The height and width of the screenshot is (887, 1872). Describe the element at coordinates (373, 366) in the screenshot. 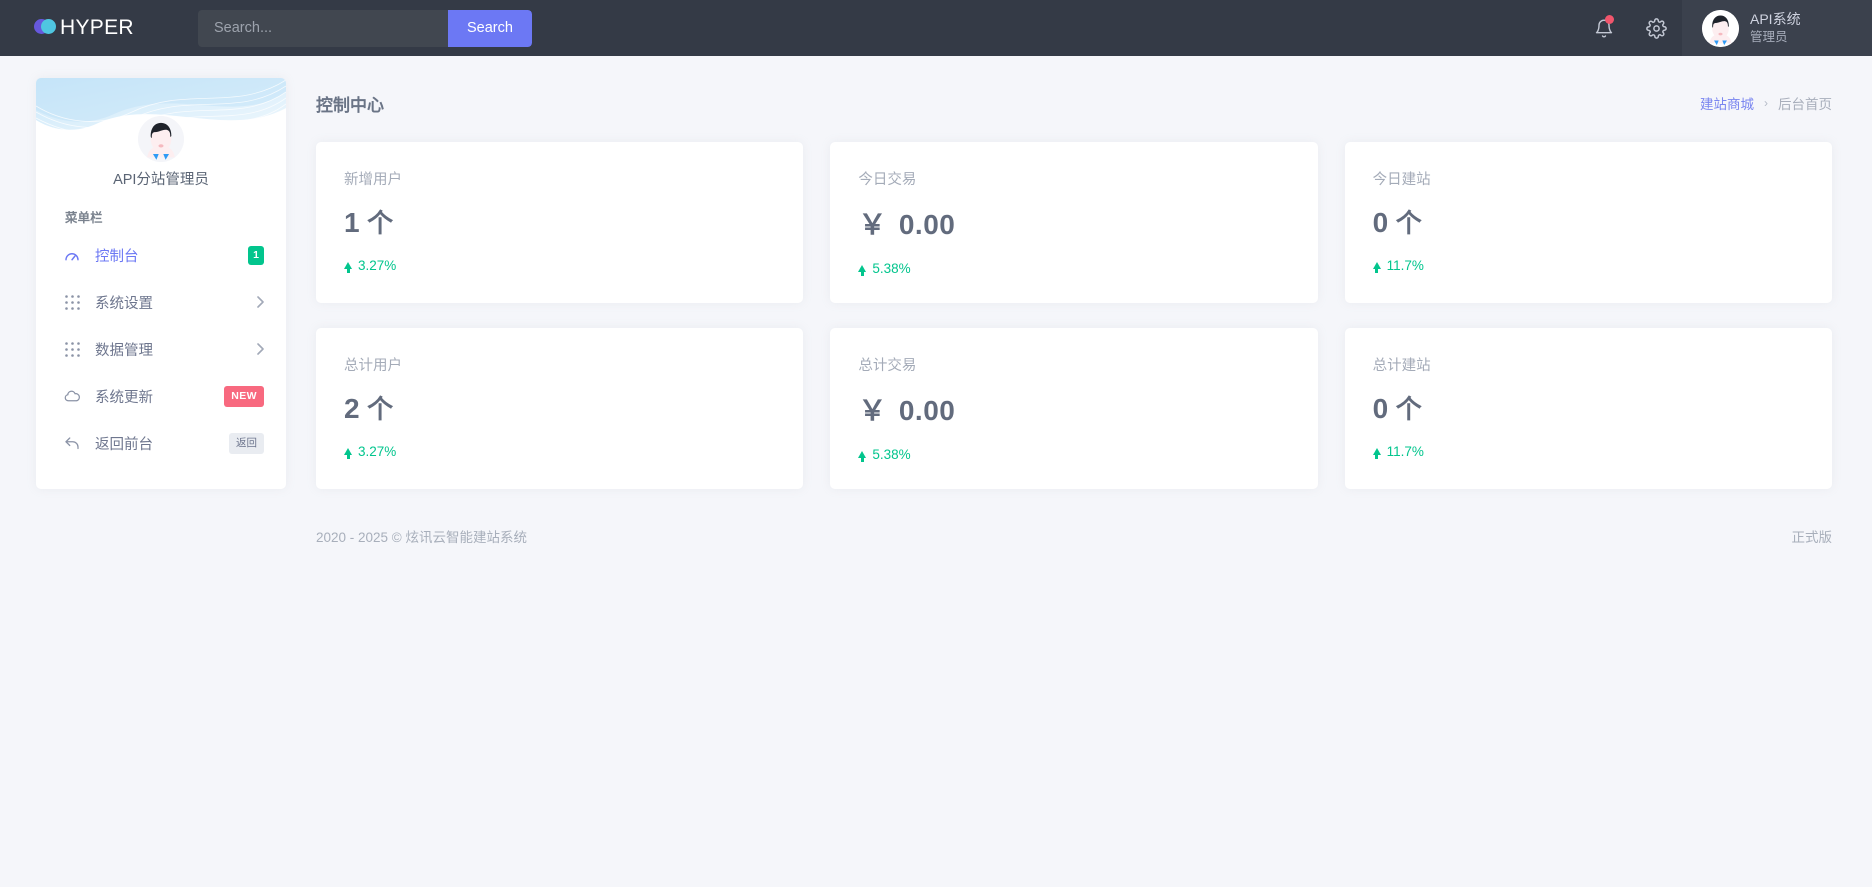

I see `stat-card-title: 总计用户` at that location.